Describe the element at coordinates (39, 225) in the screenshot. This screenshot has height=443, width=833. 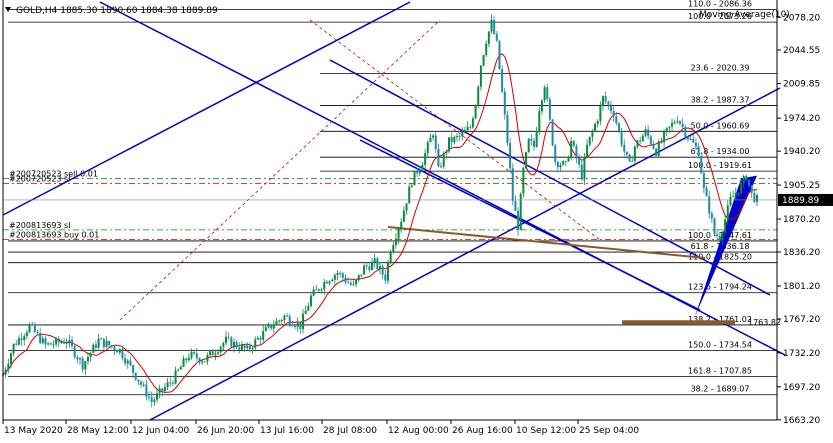
I see `order-label: #200813693 sl` at that location.